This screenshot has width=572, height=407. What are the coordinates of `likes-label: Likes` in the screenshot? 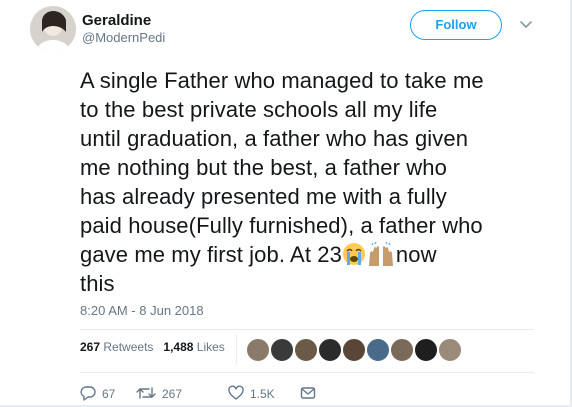 It's located at (211, 347).